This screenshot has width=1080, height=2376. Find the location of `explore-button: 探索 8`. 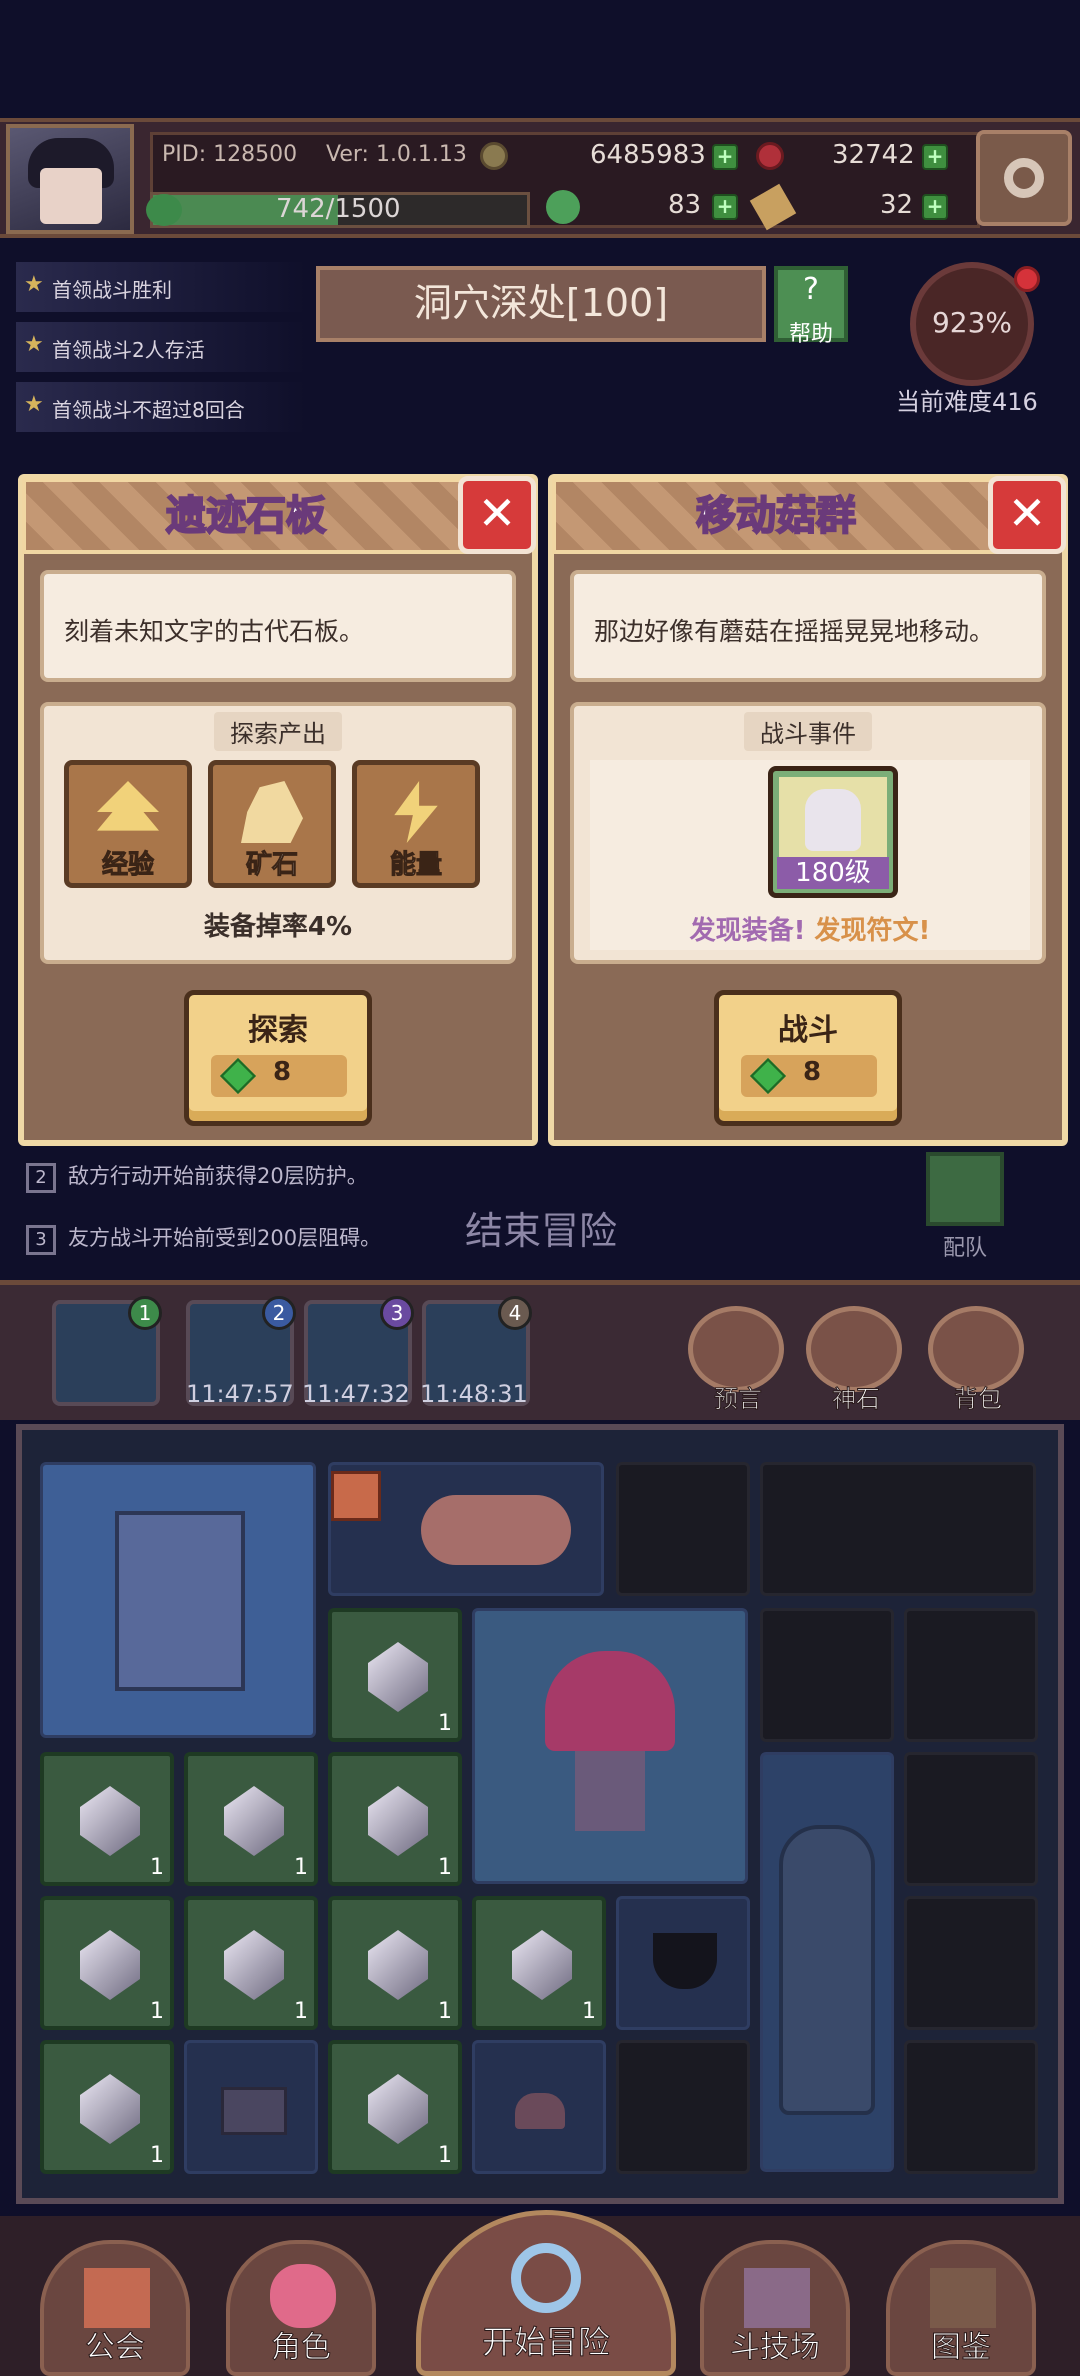

explore-button: 探索 8 is located at coordinates (278, 1058).